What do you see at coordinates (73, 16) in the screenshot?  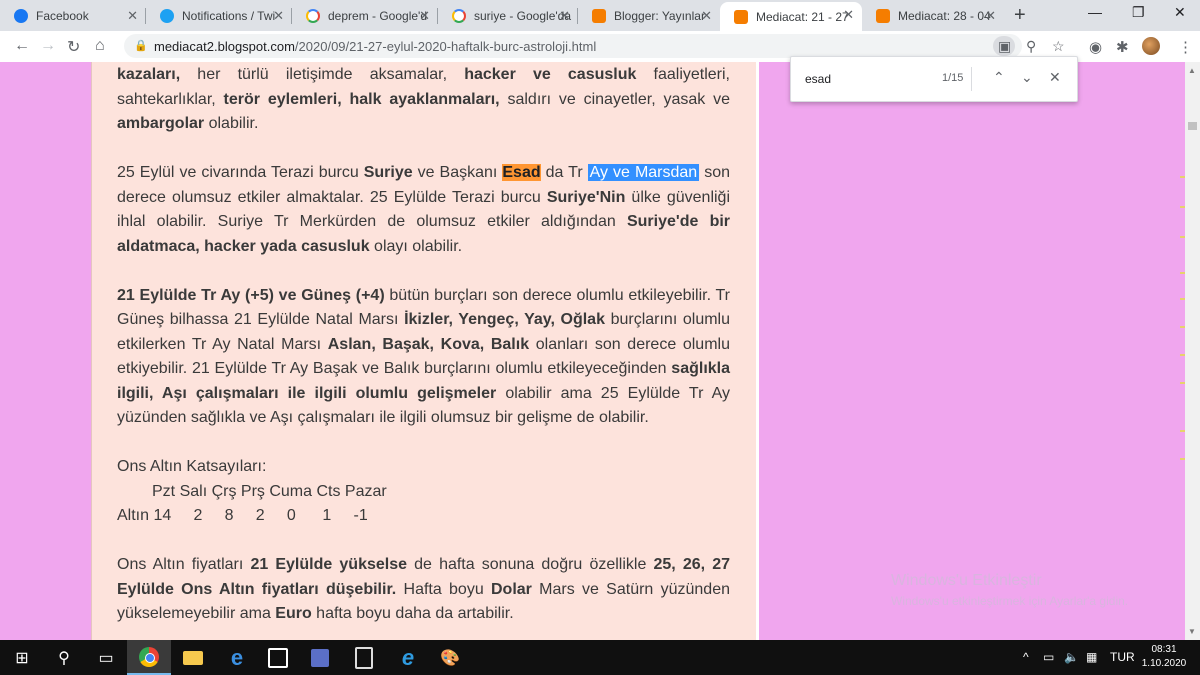 I see `tab-facebook: Facebook ✕` at bounding box center [73, 16].